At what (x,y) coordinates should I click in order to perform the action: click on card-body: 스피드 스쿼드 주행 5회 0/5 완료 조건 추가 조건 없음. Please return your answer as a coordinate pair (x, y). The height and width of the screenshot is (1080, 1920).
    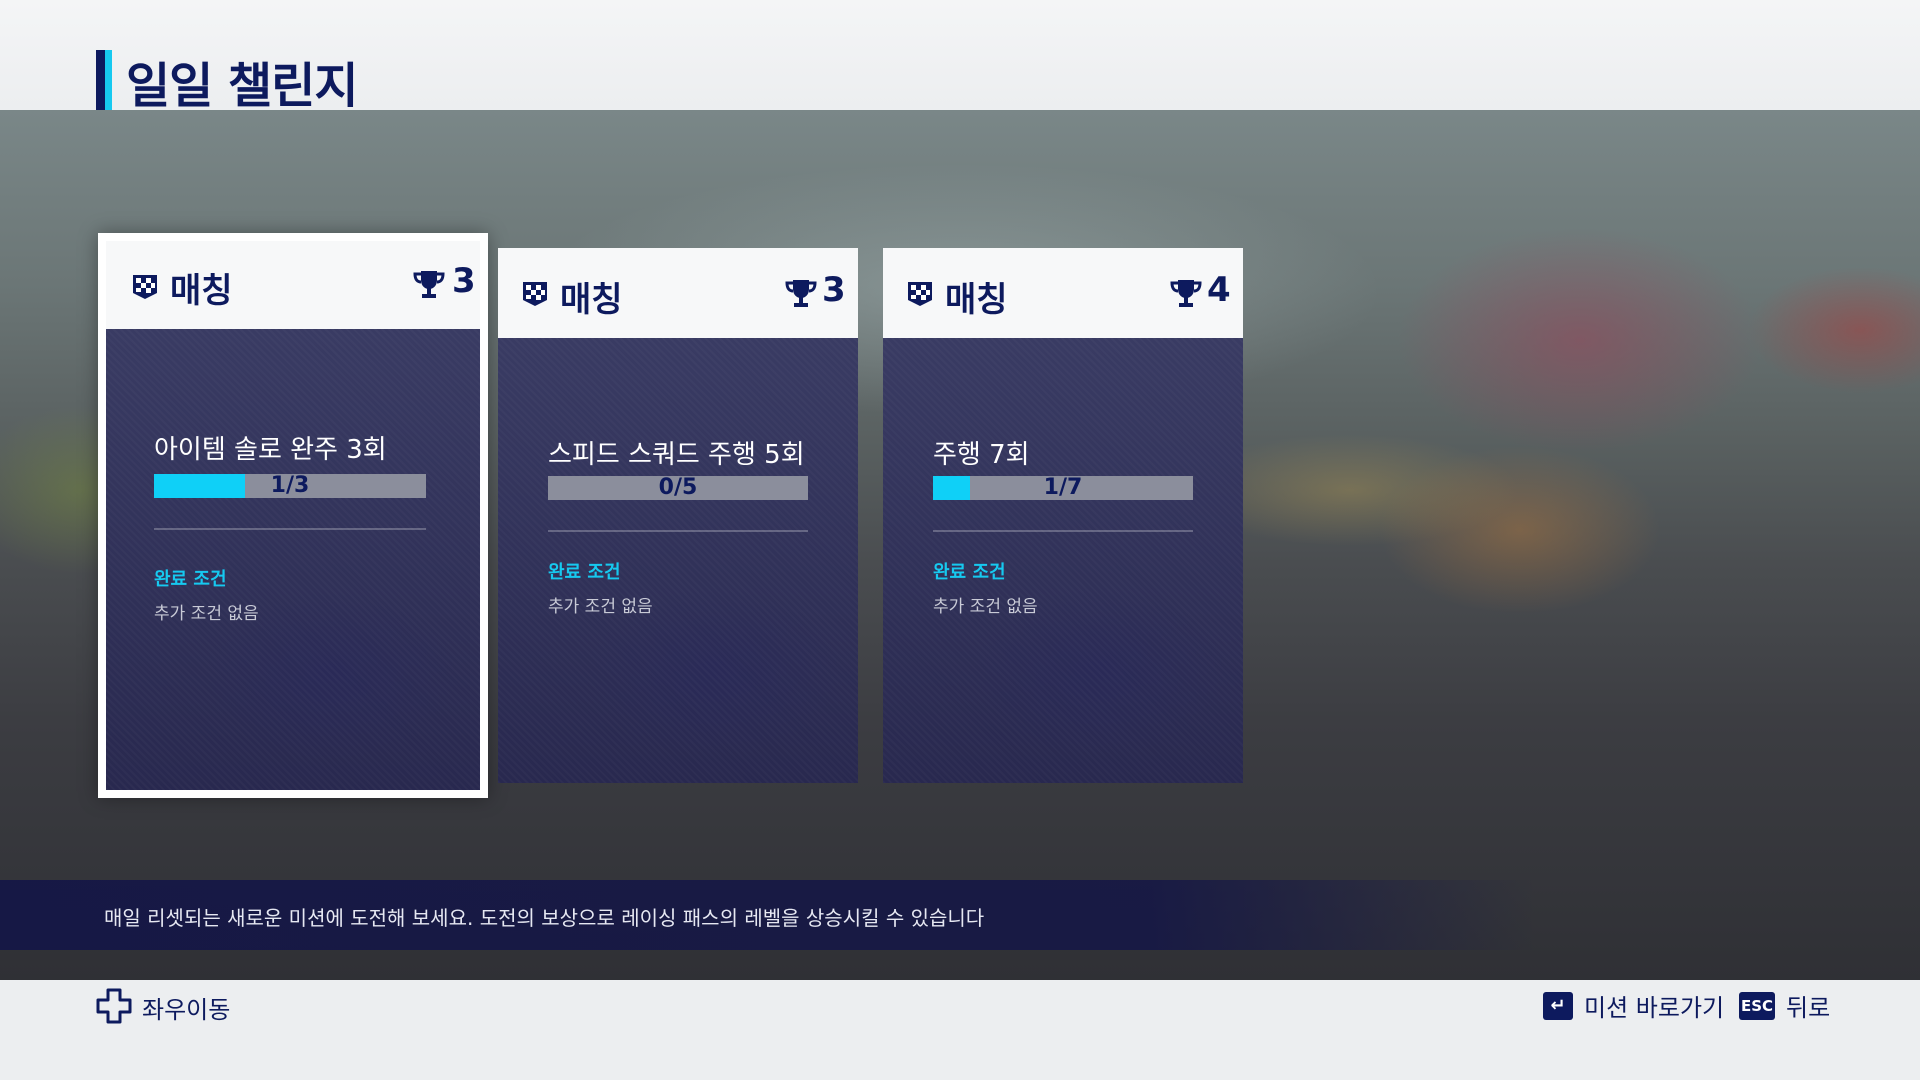
    Looking at the image, I should click on (678, 560).